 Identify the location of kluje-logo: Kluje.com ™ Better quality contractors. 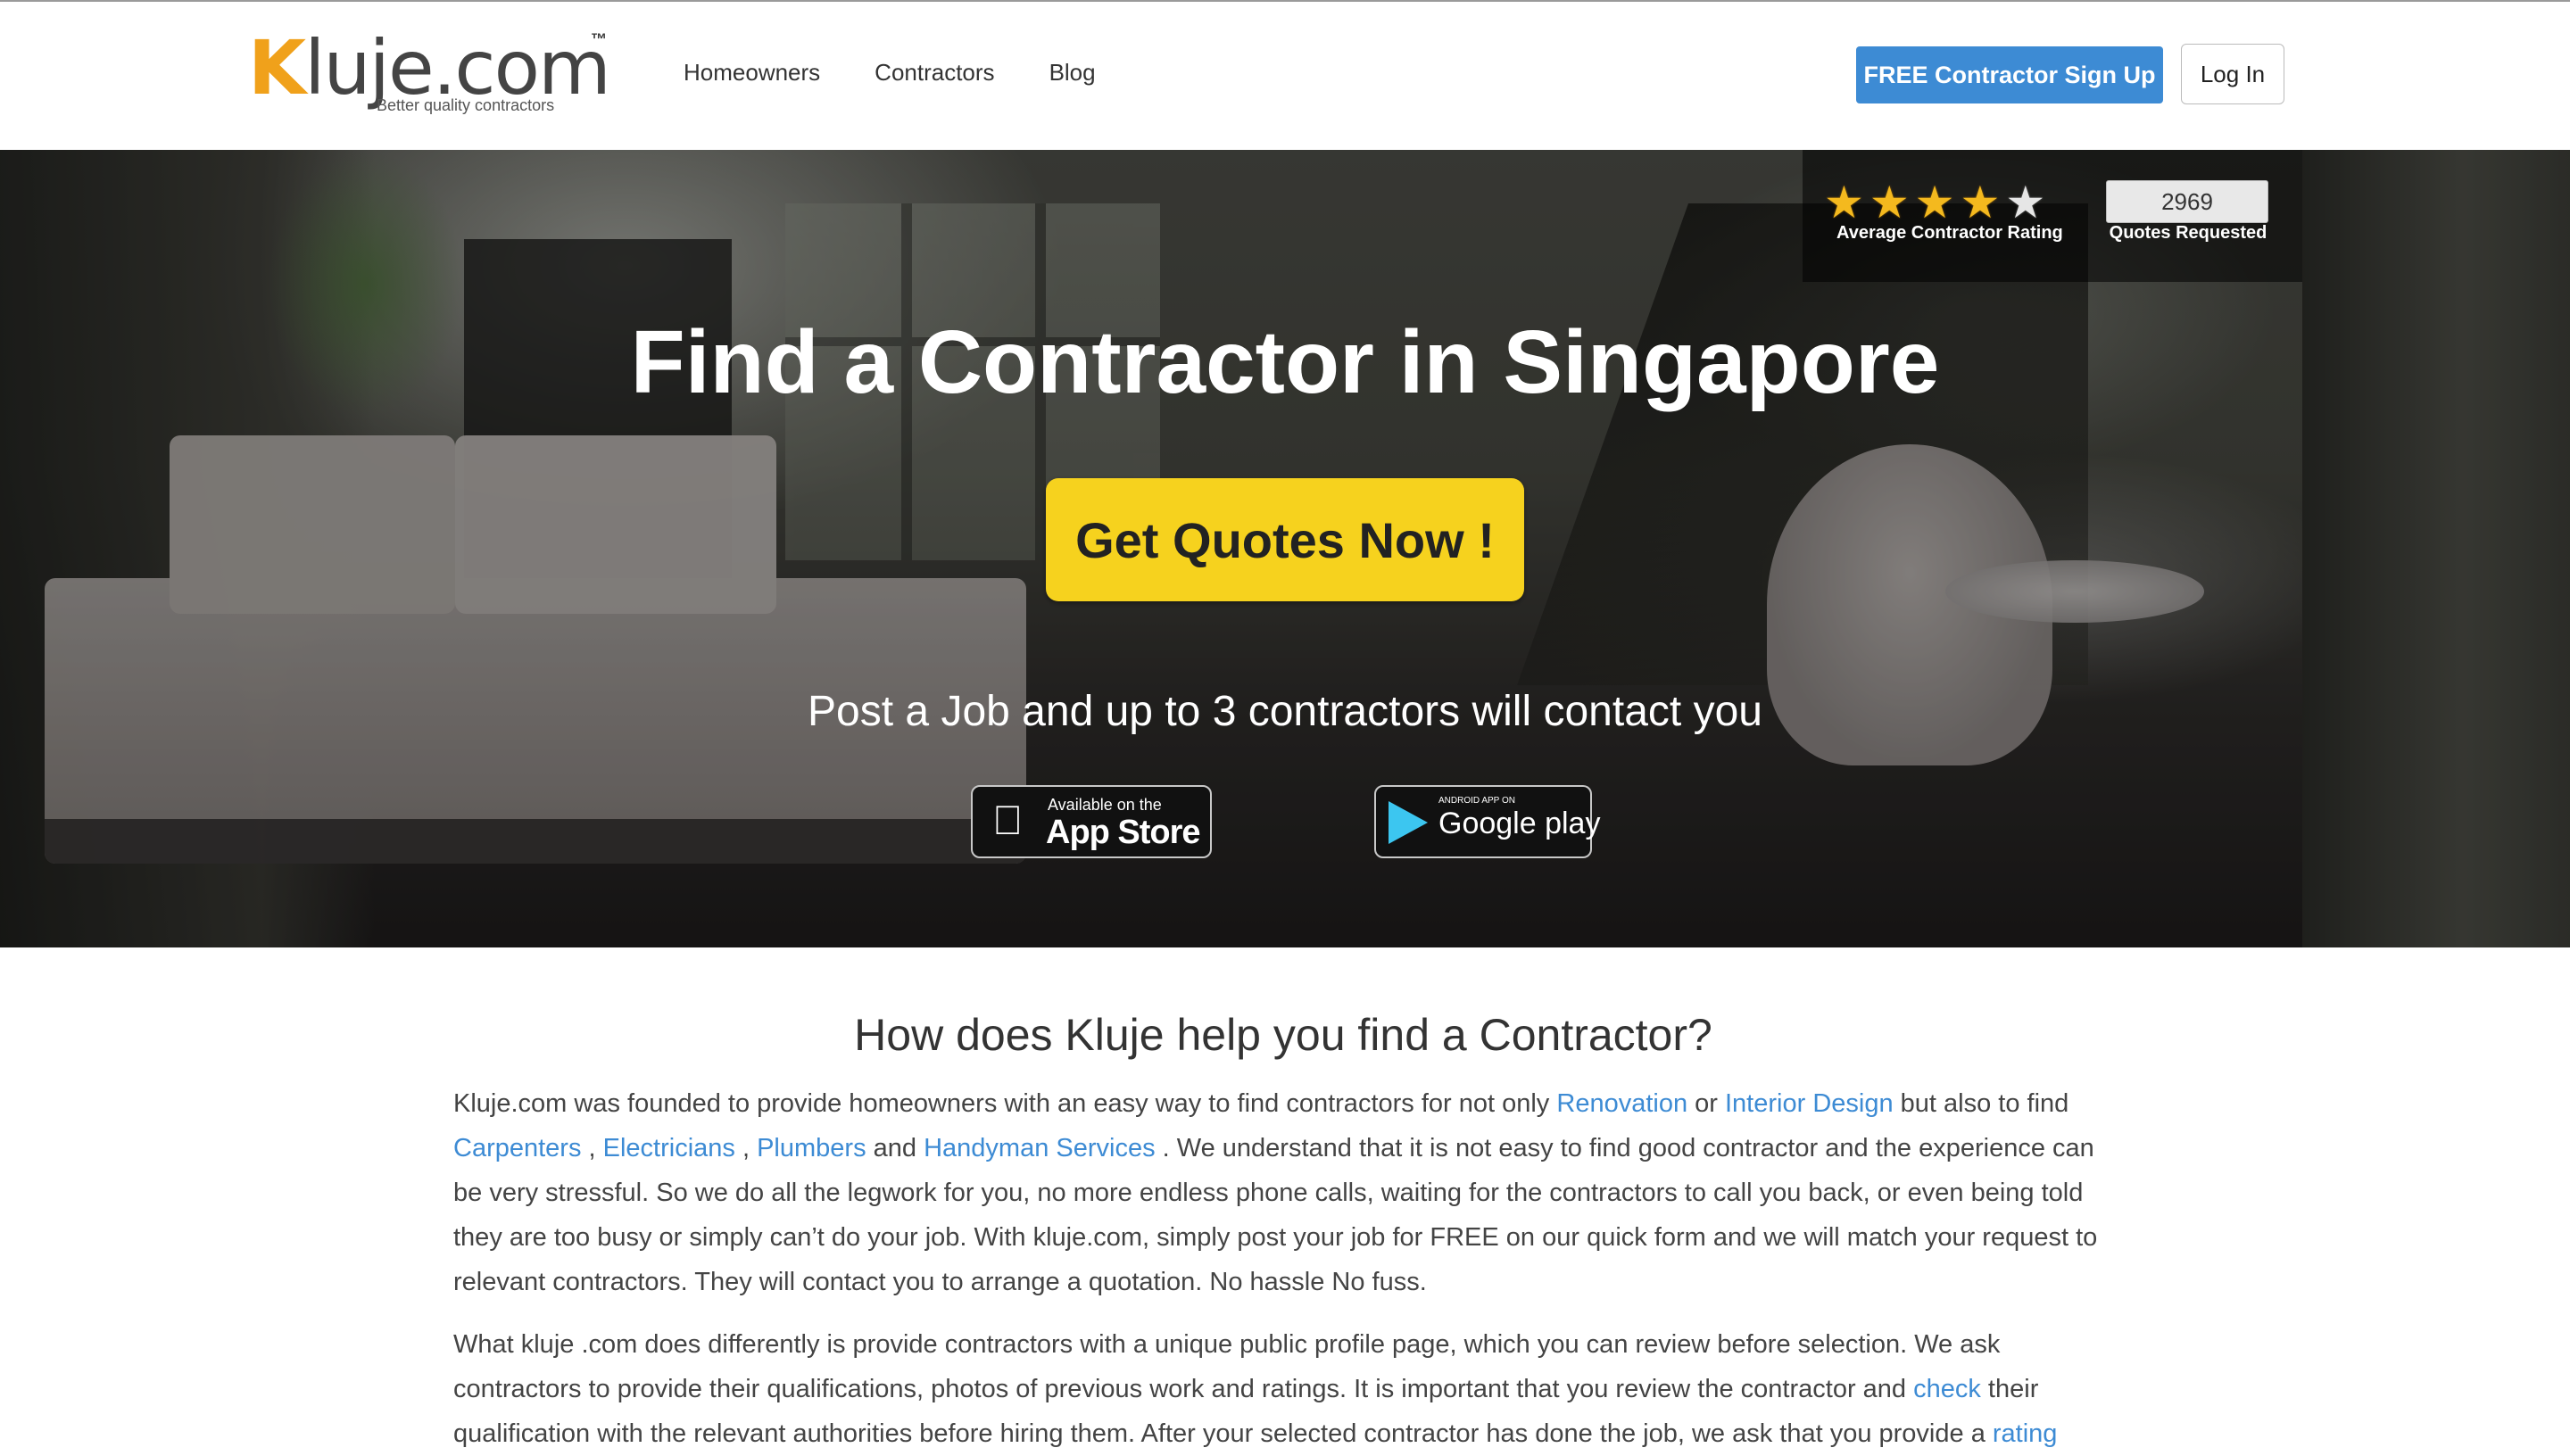
(436, 74).